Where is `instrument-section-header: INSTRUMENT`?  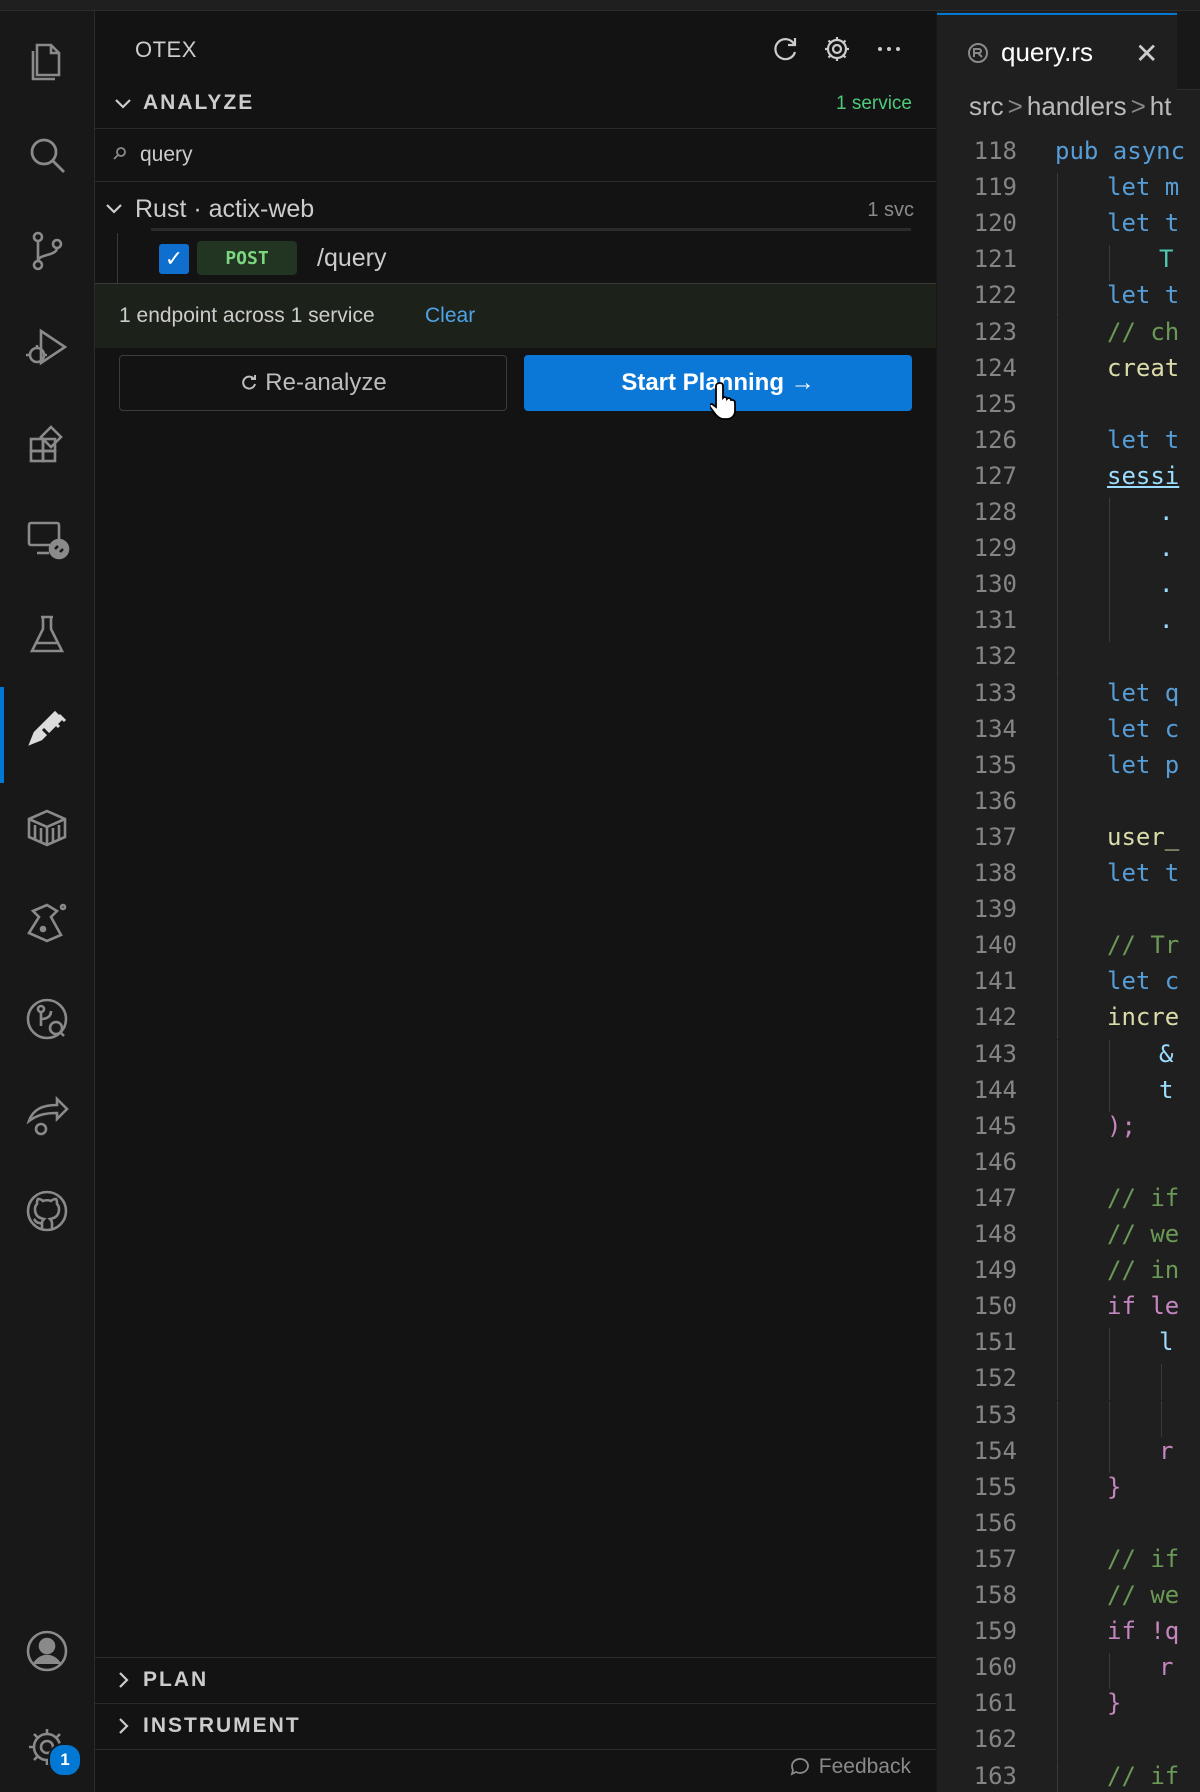 instrument-section-header: INSTRUMENT is located at coordinates (515, 1725).